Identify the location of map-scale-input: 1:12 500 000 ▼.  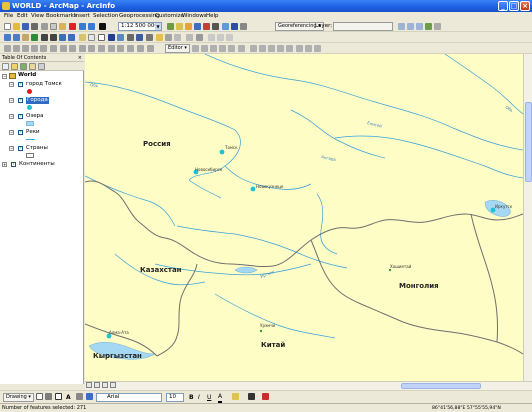
(140, 26).